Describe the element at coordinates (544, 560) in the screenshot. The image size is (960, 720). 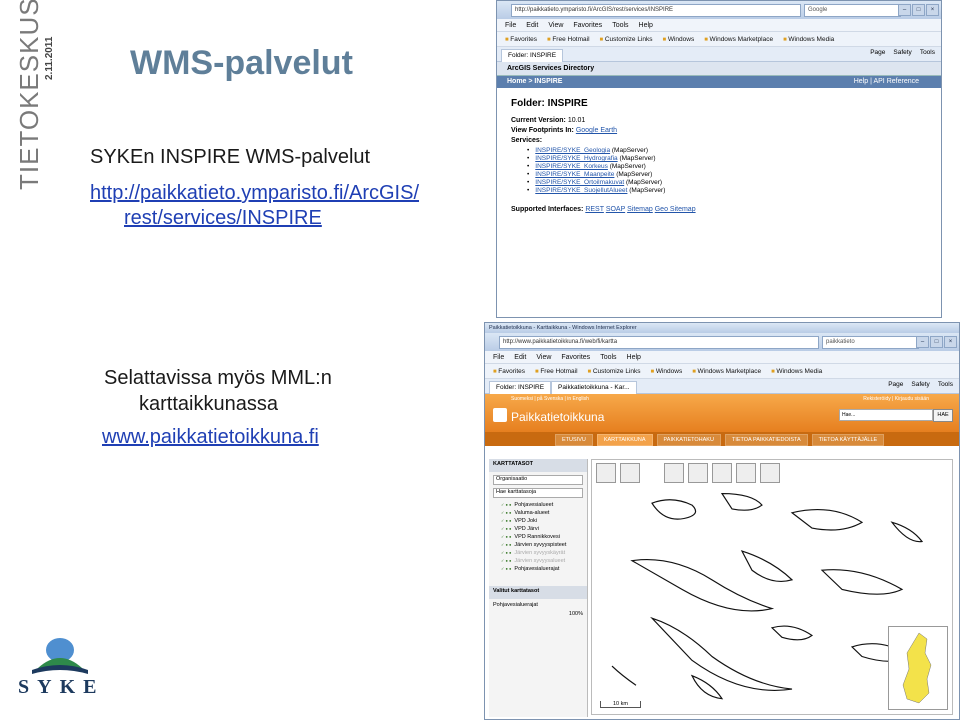
I see `layer-item: Järvien syvyysalueet` at that location.